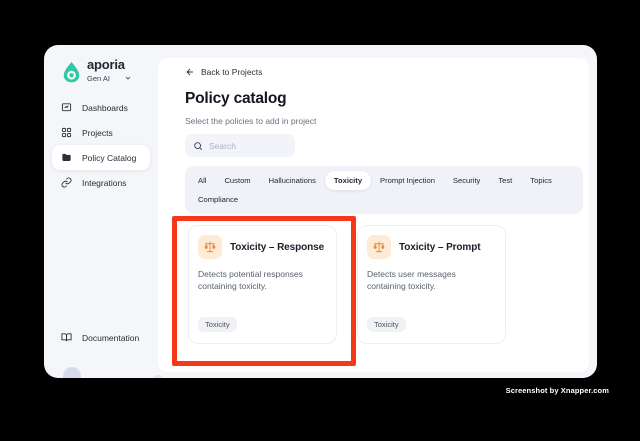 The width and height of the screenshot is (640, 441). I want to click on dashboard-icon, so click(66, 107).